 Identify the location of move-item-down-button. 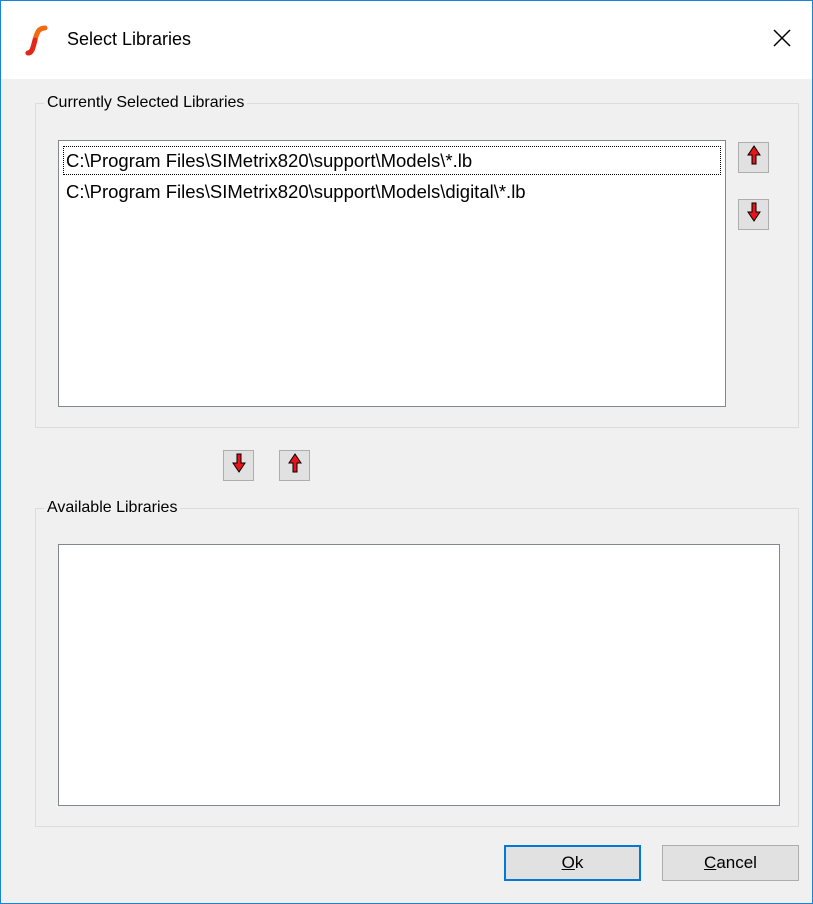
(753, 214).